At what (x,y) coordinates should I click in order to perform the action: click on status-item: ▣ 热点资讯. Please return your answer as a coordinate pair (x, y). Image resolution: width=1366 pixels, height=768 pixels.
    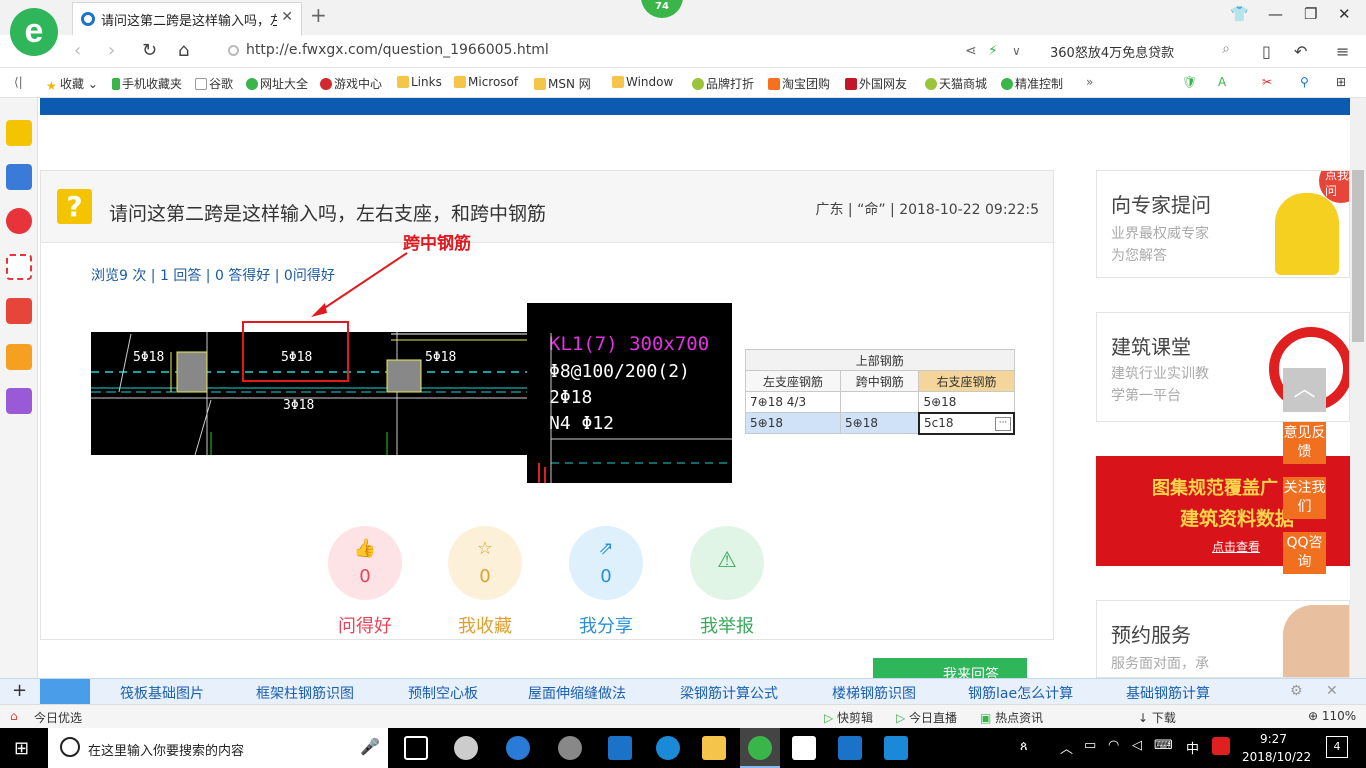
    Looking at the image, I should click on (1011, 717).